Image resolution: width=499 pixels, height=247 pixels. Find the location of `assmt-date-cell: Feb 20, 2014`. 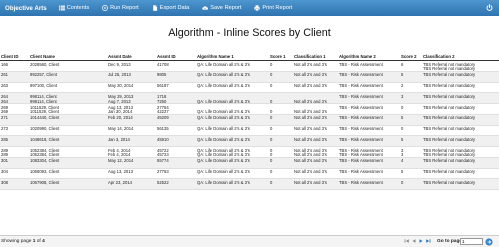

assmt-date-cell: Feb 20, 2014 is located at coordinates (120, 118).